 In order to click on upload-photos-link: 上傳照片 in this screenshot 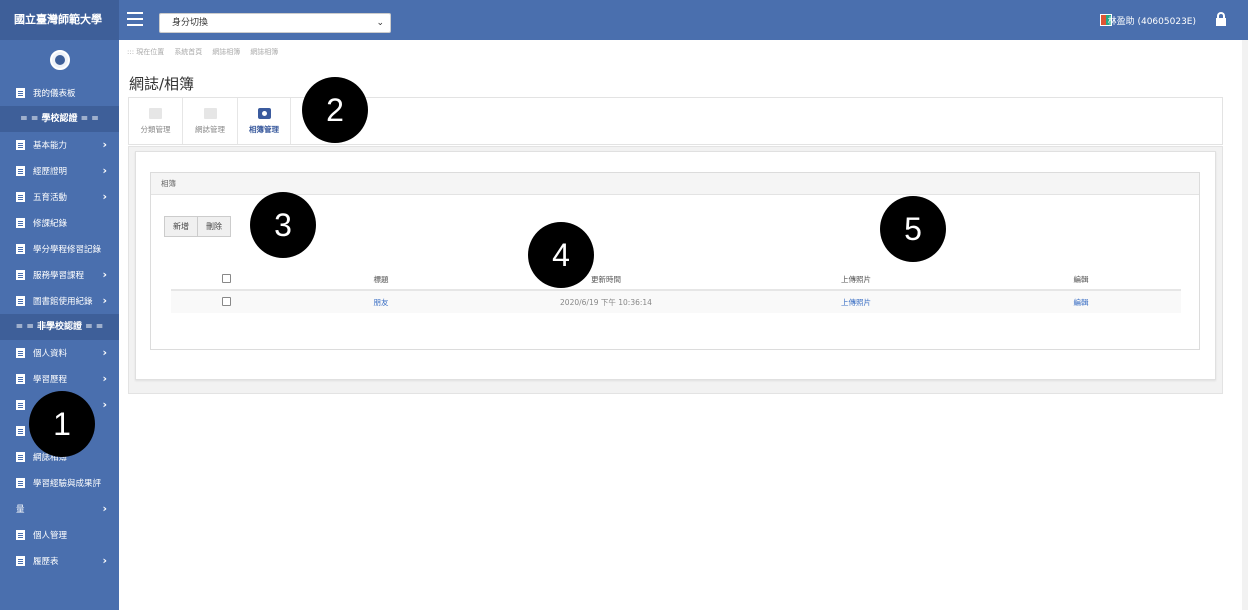, I will do `click(856, 302)`.